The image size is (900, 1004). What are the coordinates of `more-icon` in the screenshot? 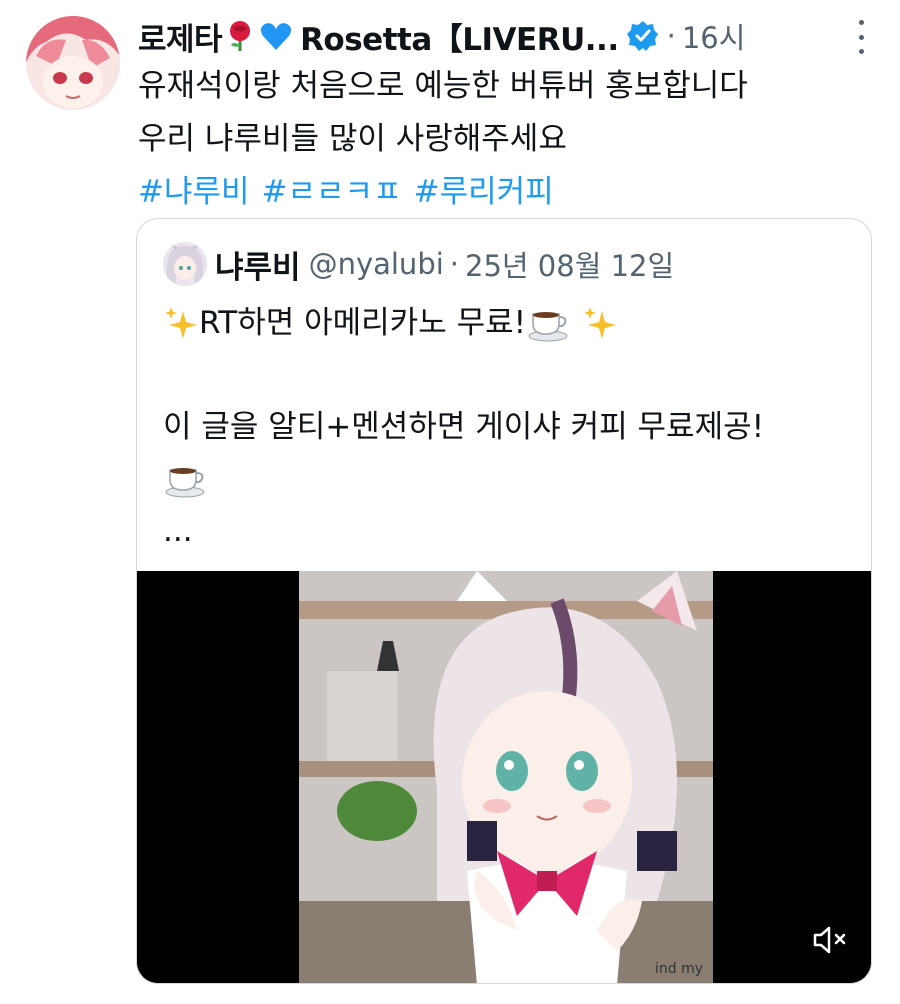 It's located at (861, 37).